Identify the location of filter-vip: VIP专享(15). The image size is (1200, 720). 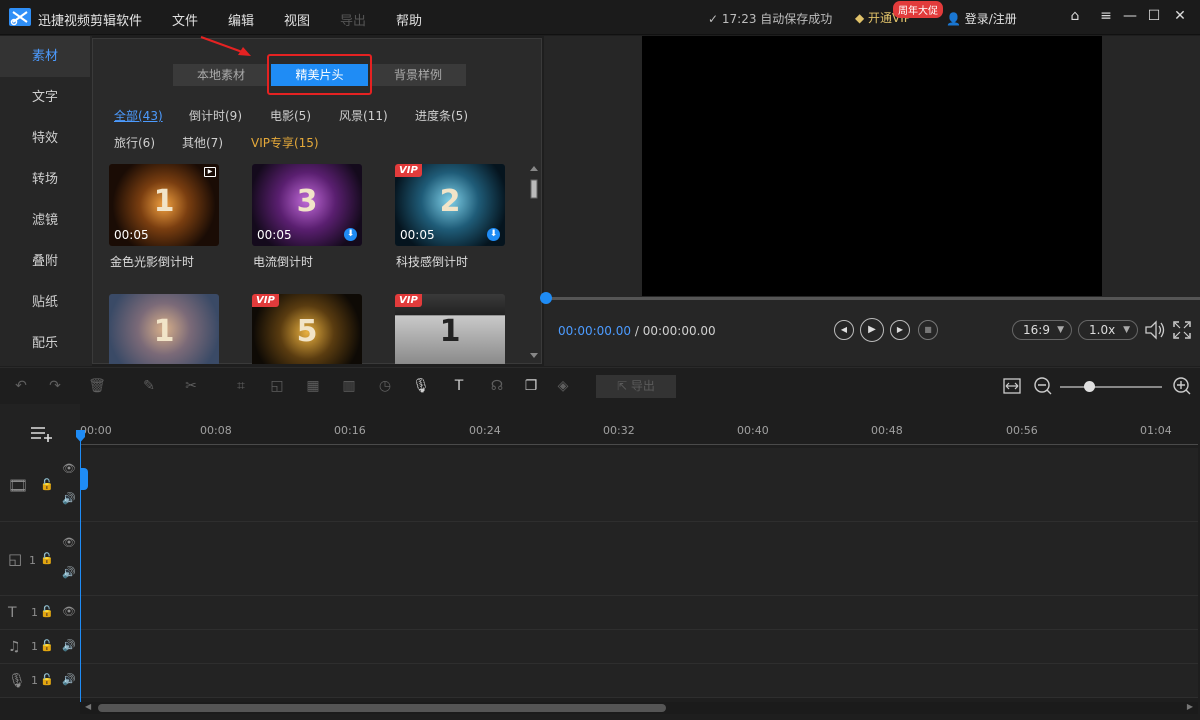
(285, 142).